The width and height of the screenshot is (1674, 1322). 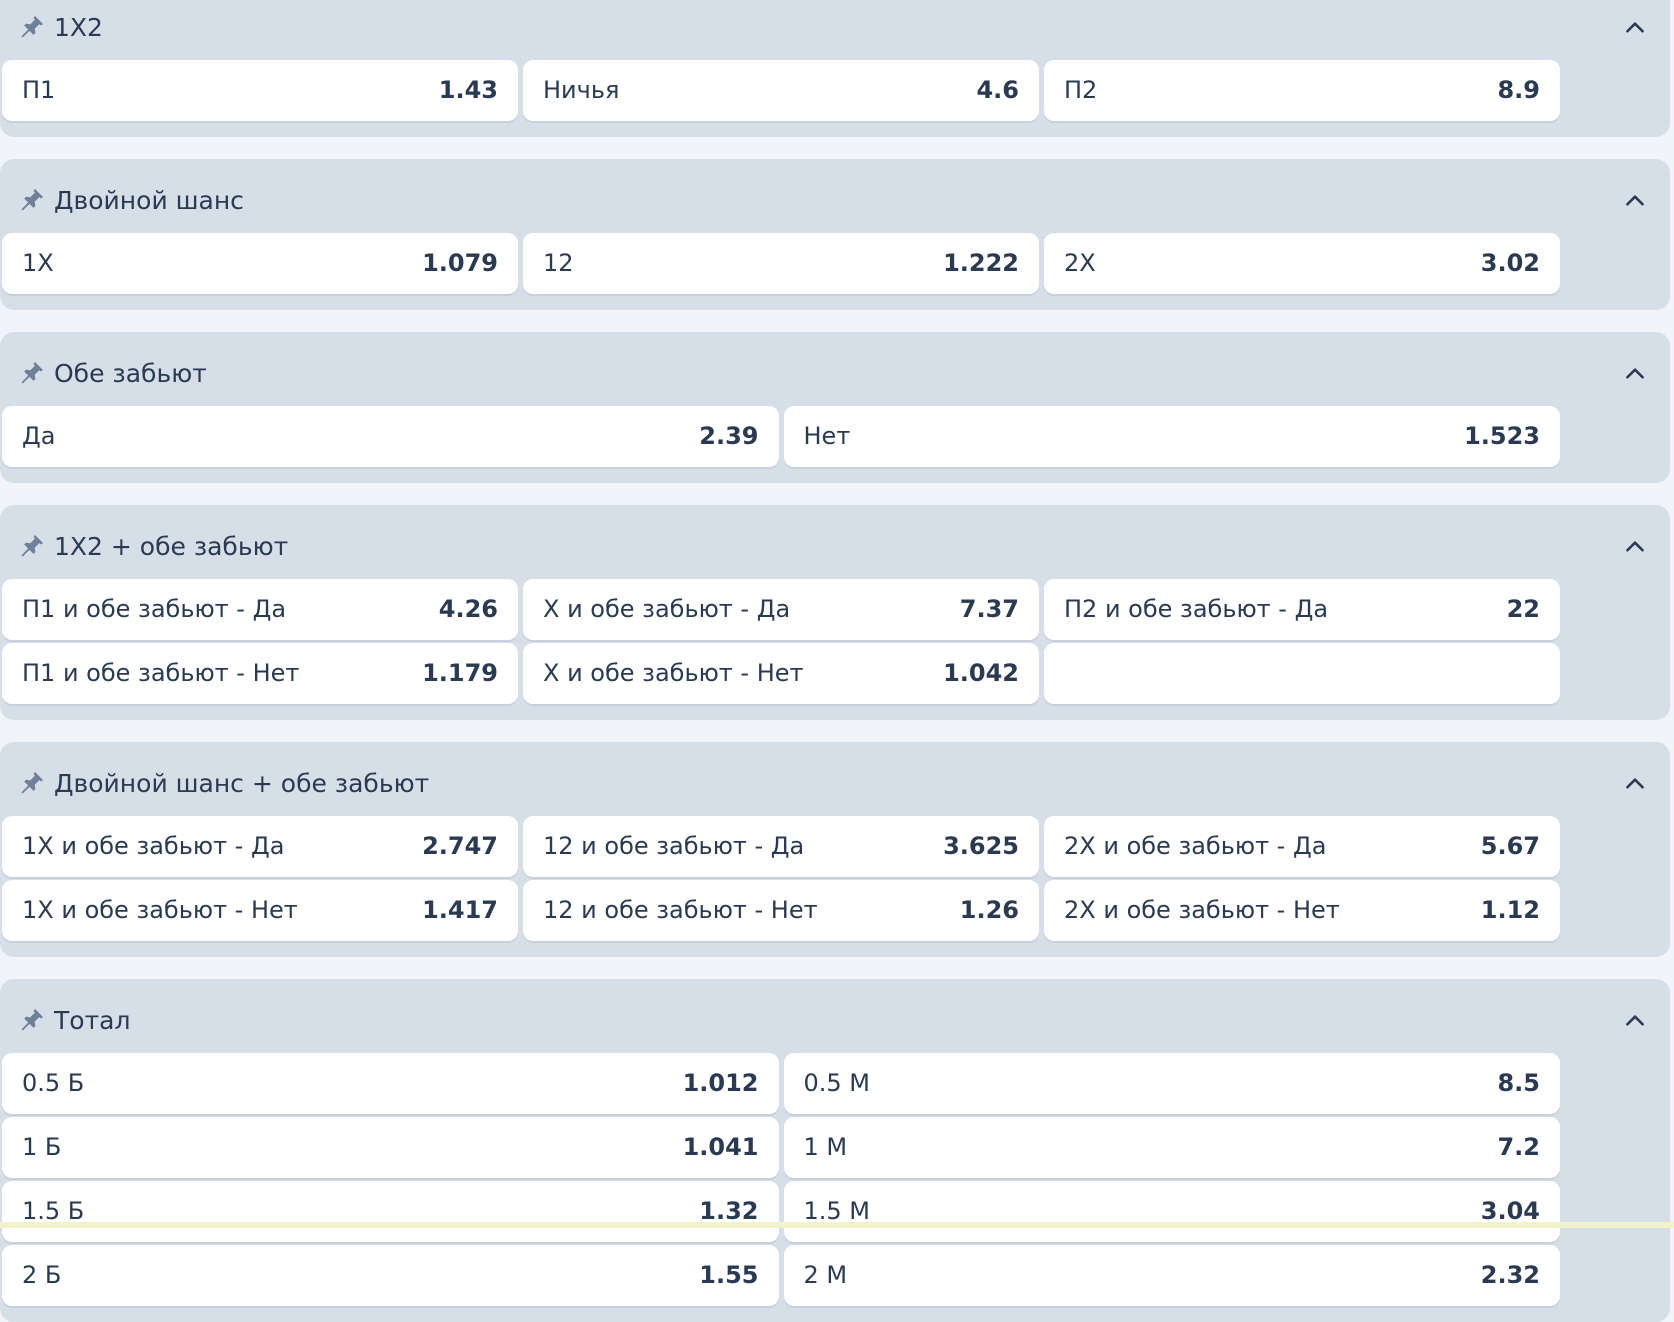 I want to click on outcome-label: X и обе забьют - Да, so click(x=667, y=609).